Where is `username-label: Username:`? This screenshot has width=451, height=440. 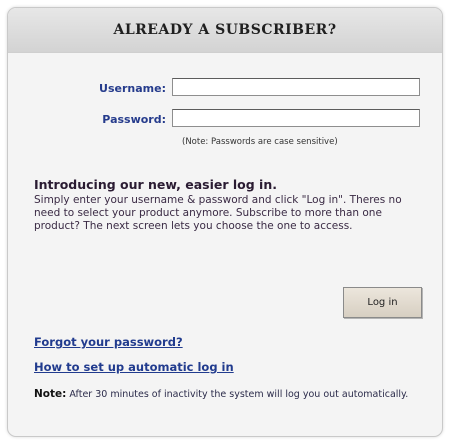
username-label: Username: is located at coordinates (132, 88).